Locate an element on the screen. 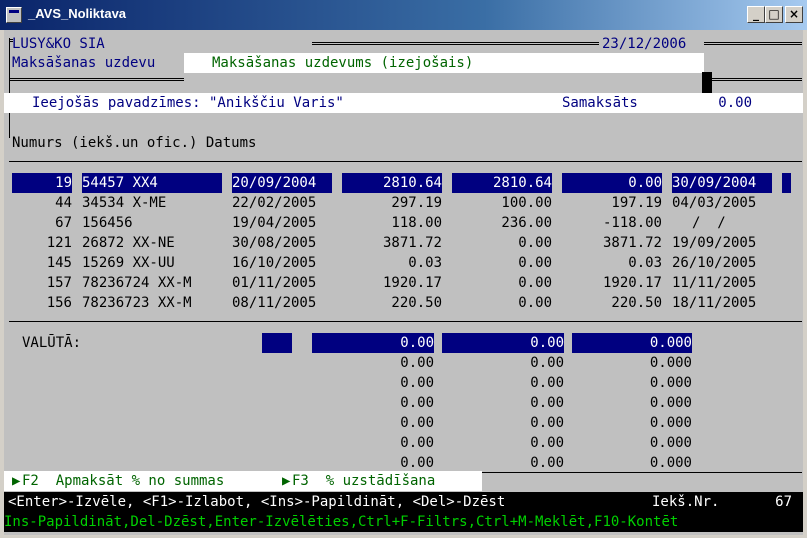 This screenshot has height=538, width=807. row-cursor is located at coordinates (786, 183).